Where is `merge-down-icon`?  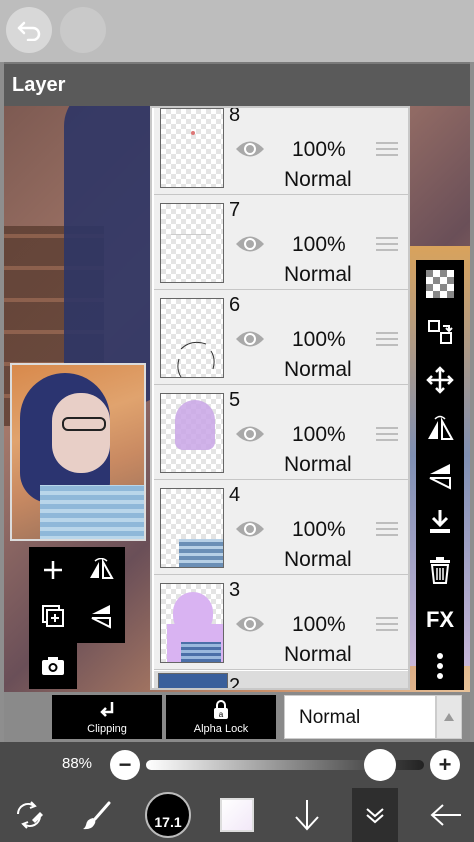
merge-down-icon is located at coordinates (440, 521).